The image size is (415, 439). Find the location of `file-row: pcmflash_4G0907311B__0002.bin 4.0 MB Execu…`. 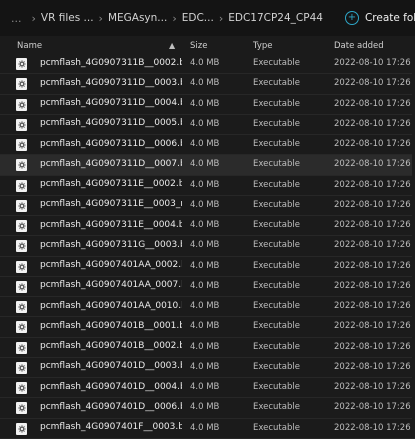

file-row: pcmflash_4G0907311B__0002.bin 4.0 MB Execu… is located at coordinates (207, 64).